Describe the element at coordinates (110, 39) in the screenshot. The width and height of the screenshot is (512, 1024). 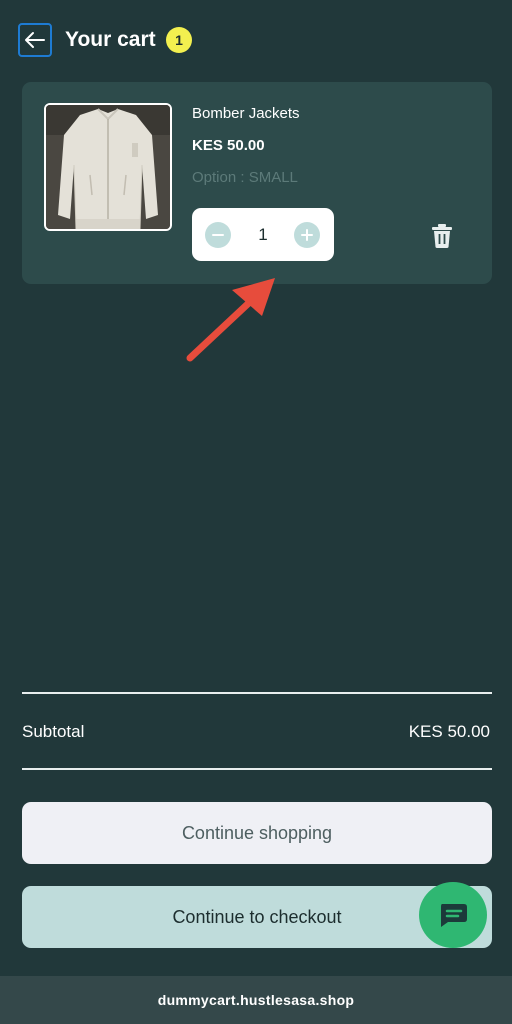
I see `page-title: Your cart` at that location.